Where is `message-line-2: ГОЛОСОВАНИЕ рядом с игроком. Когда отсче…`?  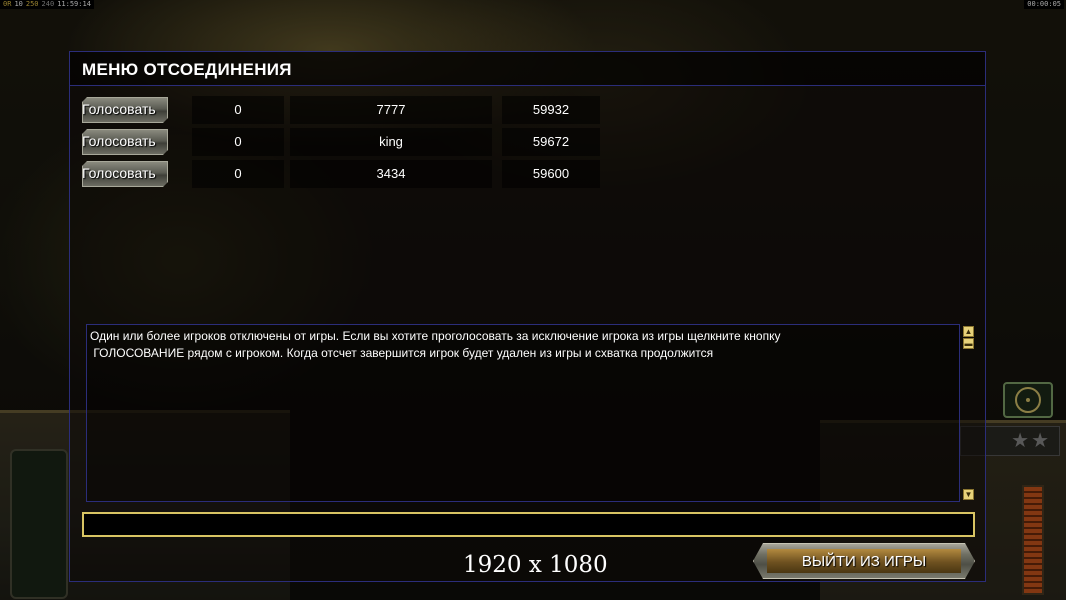 message-line-2: ГОЛОСОВАНИЕ рядом с игроком. Когда отсче… is located at coordinates (402, 353).